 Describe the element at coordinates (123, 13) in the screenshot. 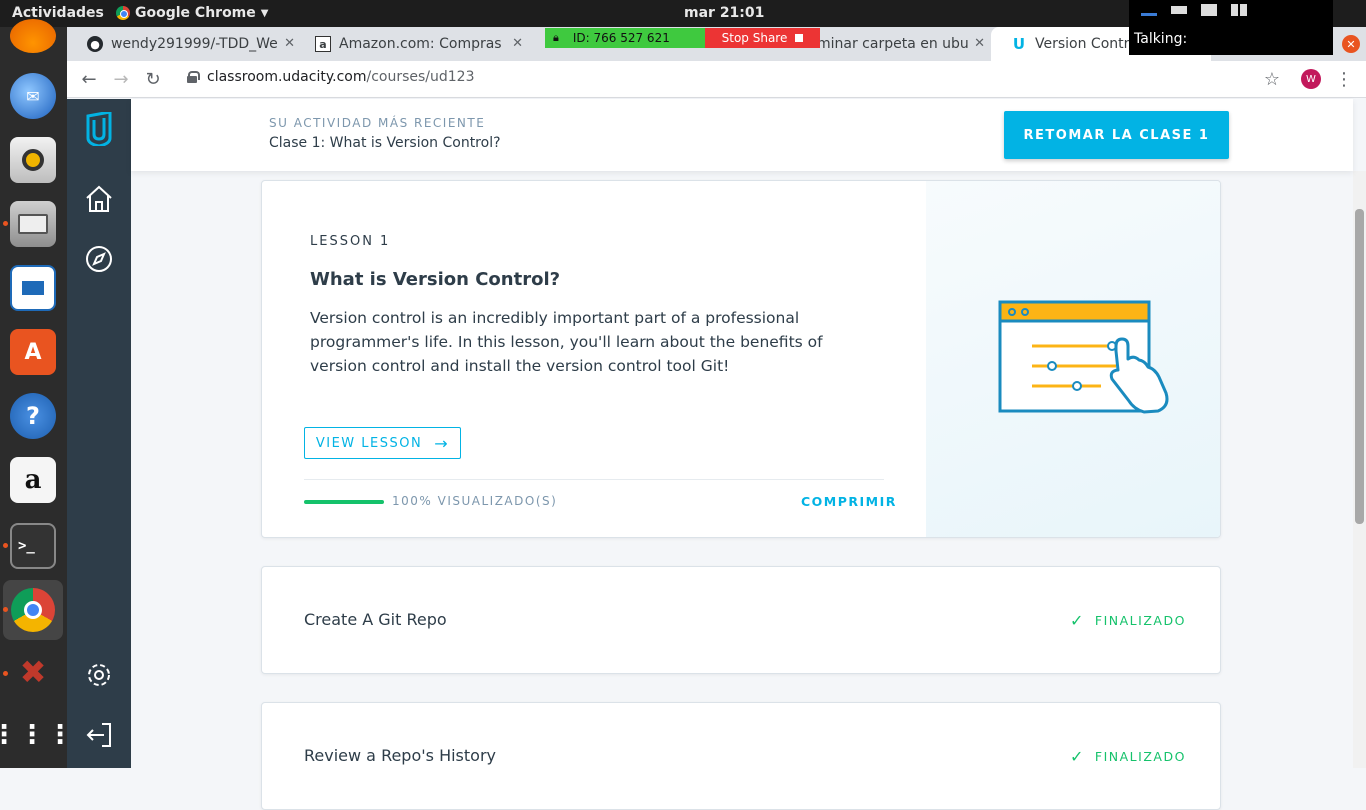

I see `chrome-icon` at that location.